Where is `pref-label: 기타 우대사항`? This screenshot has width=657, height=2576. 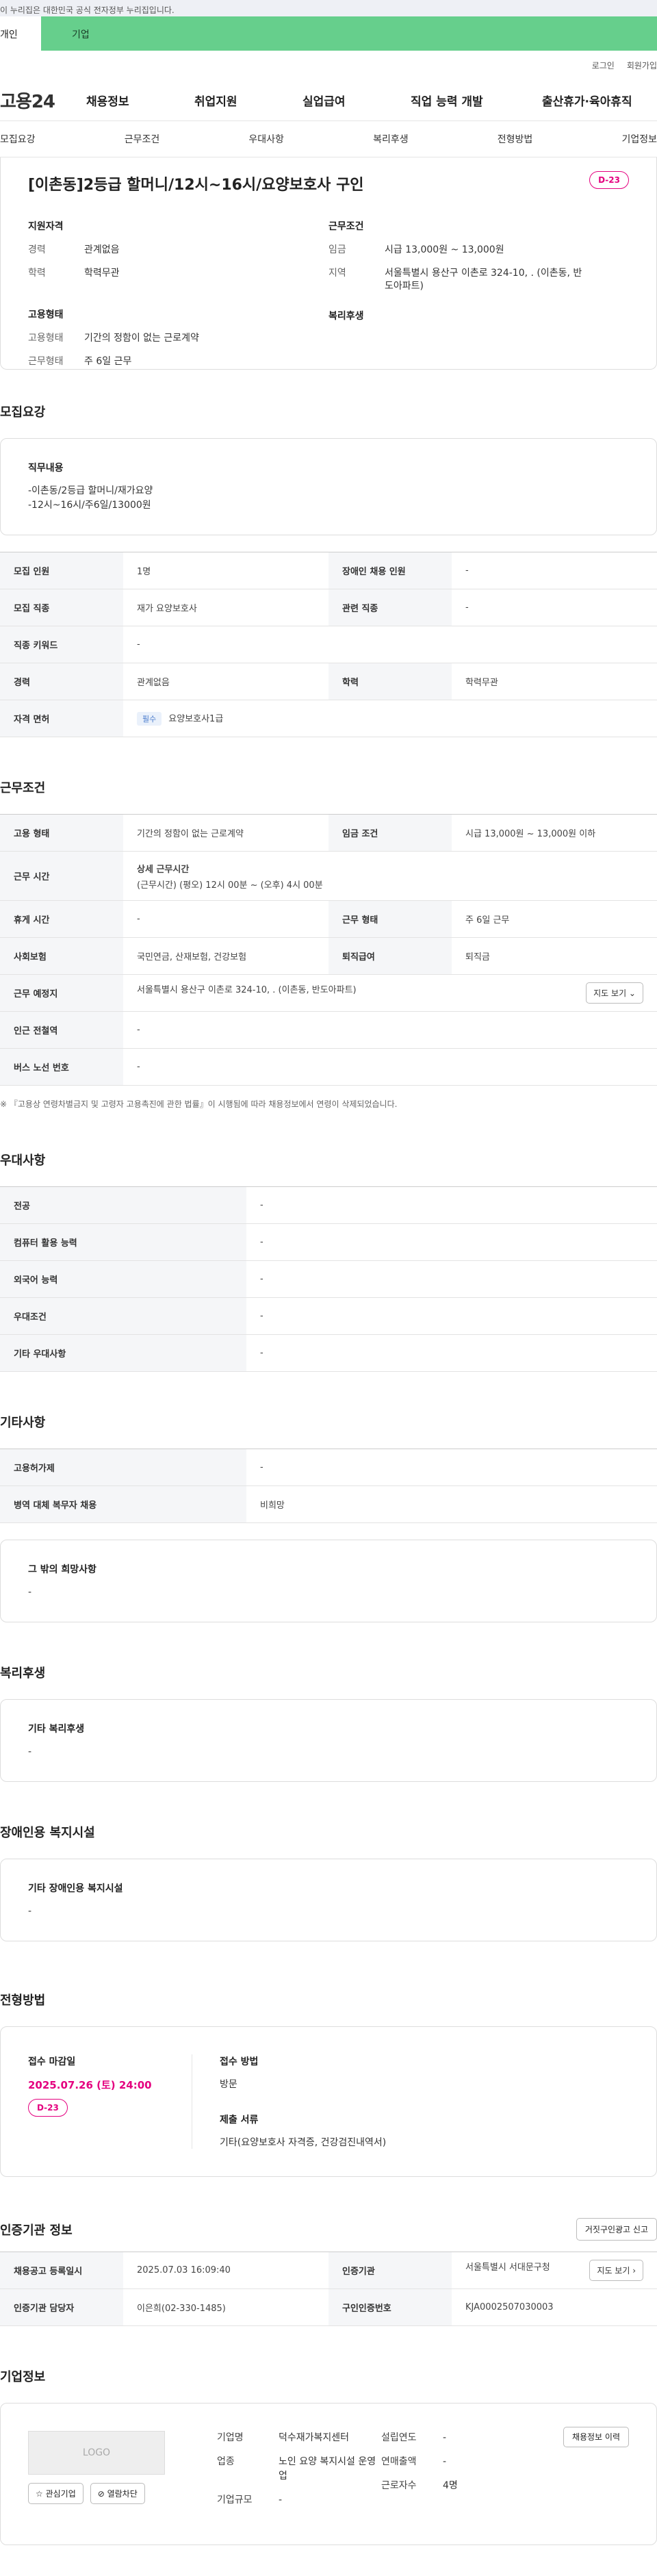
pref-label: 기타 우대사항 is located at coordinates (123, 1353).